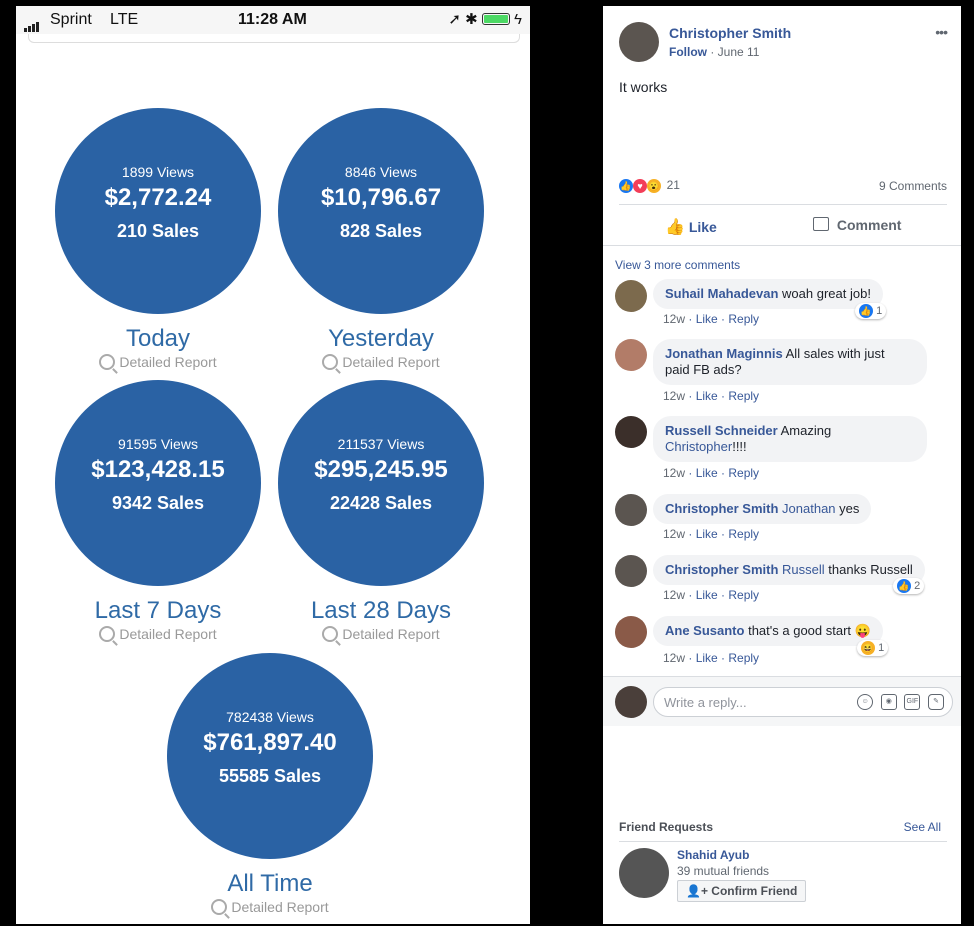 This screenshot has height=926, width=974. I want to click on revenue-amount: $295,245.95, so click(381, 469).